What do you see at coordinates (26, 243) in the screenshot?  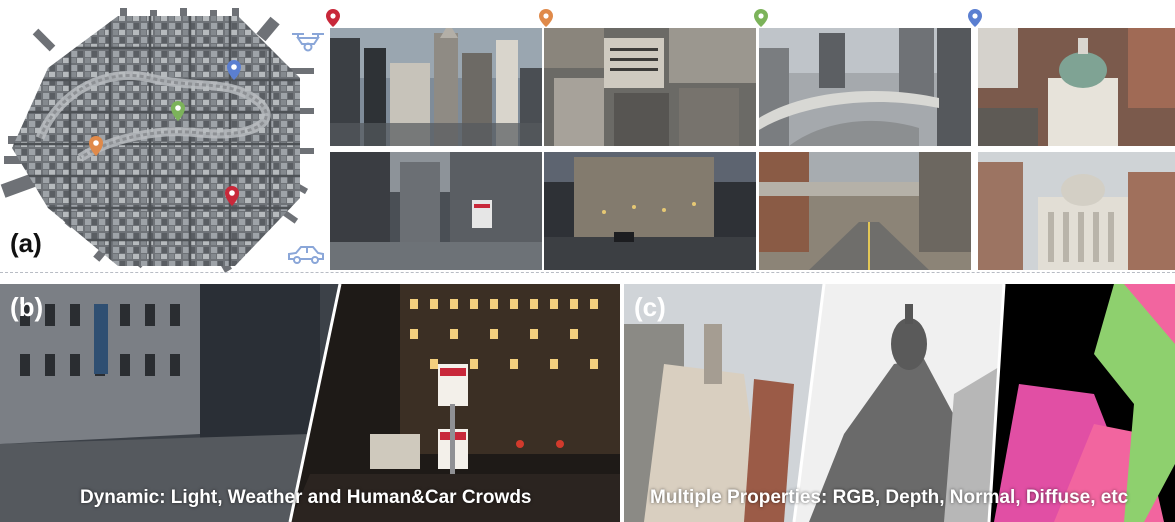 I see `panel-a-label: (a)` at bounding box center [26, 243].